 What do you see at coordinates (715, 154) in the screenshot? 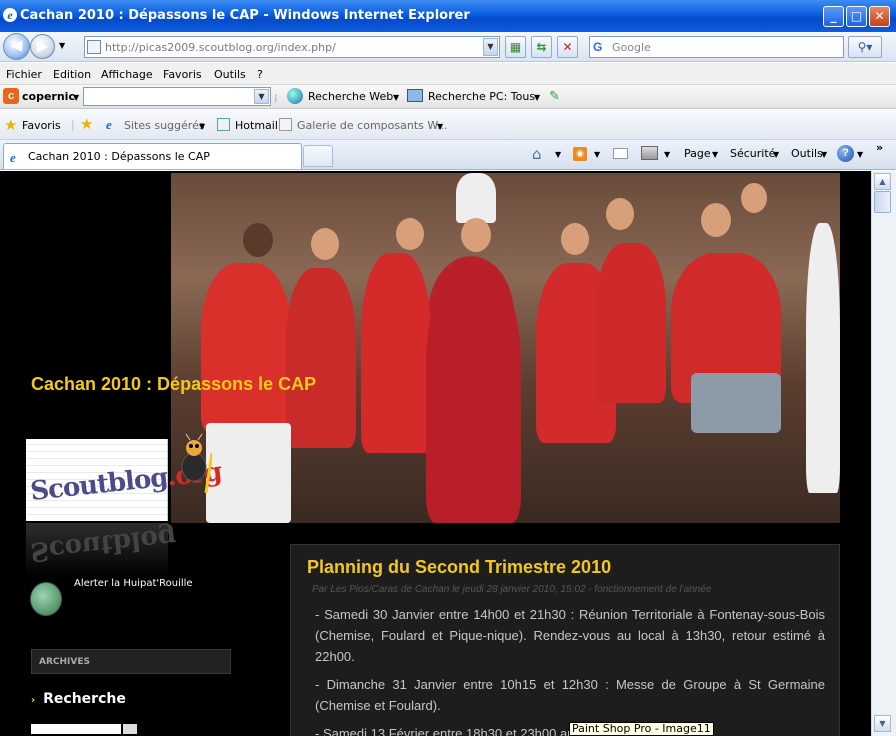
I see `page-menu-dropdown-icon: ▼` at bounding box center [715, 154].